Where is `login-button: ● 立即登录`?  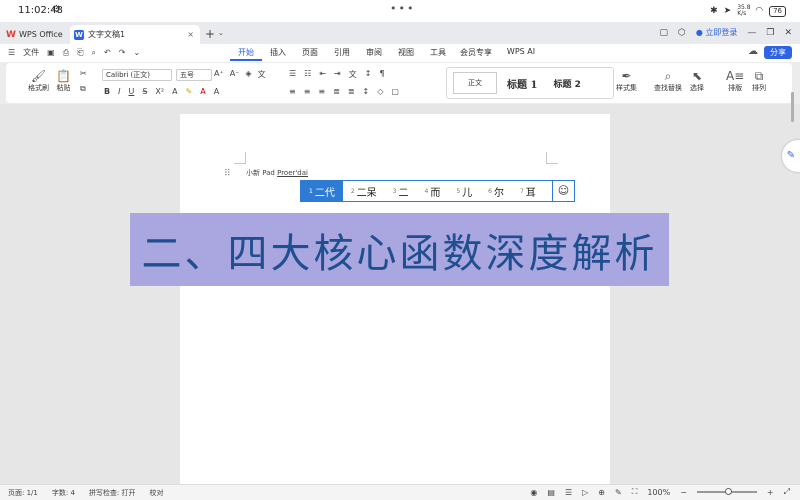 login-button: ● 立即登录 is located at coordinates (717, 32).